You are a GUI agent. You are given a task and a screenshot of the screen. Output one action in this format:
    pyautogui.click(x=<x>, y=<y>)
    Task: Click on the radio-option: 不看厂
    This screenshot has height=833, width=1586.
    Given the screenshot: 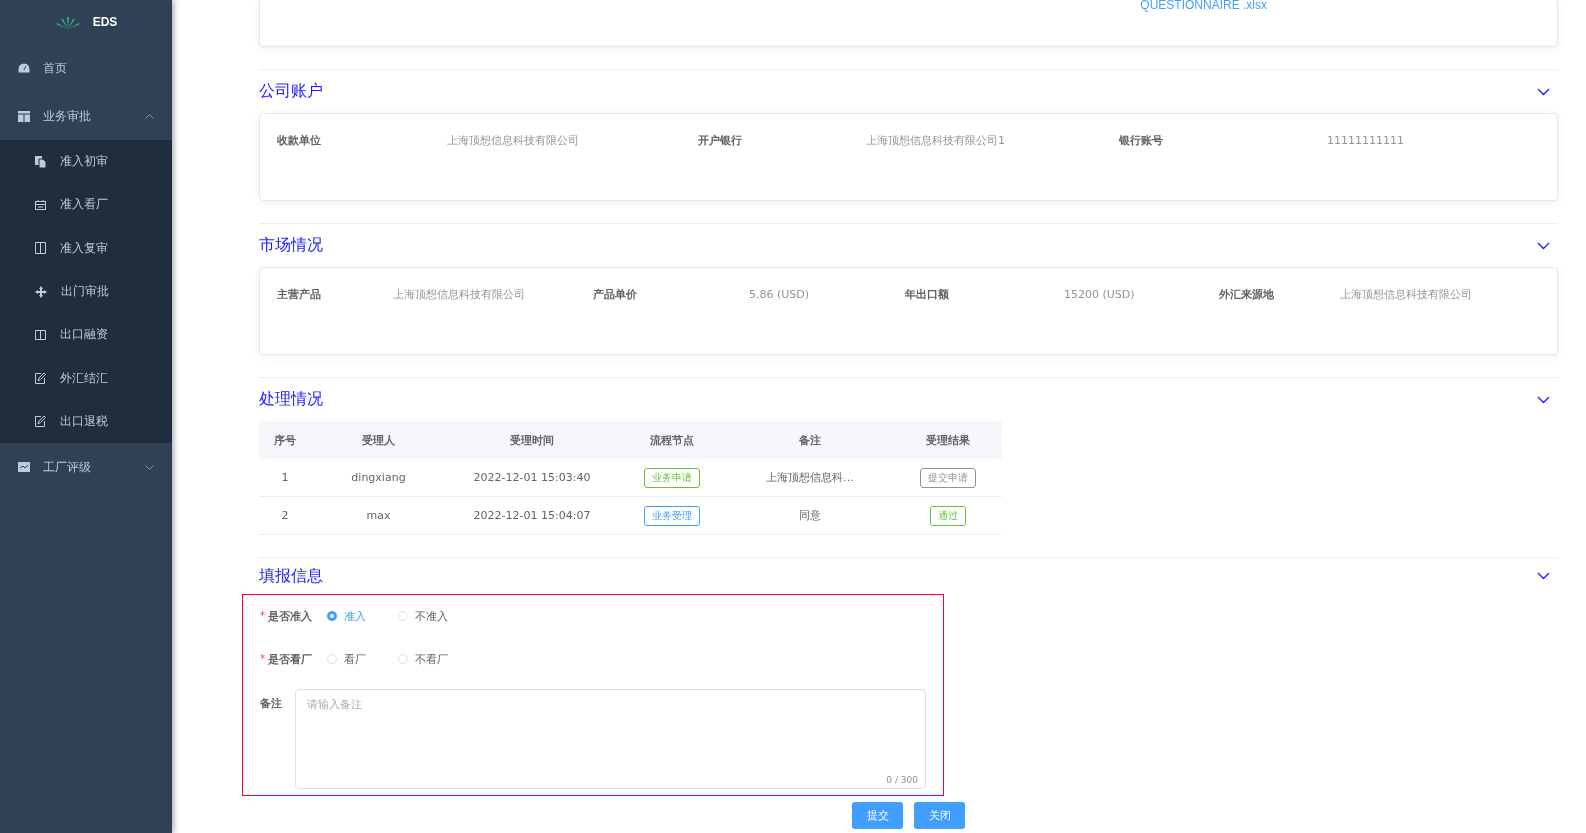 What is the action you would take?
    pyautogui.click(x=433, y=659)
    